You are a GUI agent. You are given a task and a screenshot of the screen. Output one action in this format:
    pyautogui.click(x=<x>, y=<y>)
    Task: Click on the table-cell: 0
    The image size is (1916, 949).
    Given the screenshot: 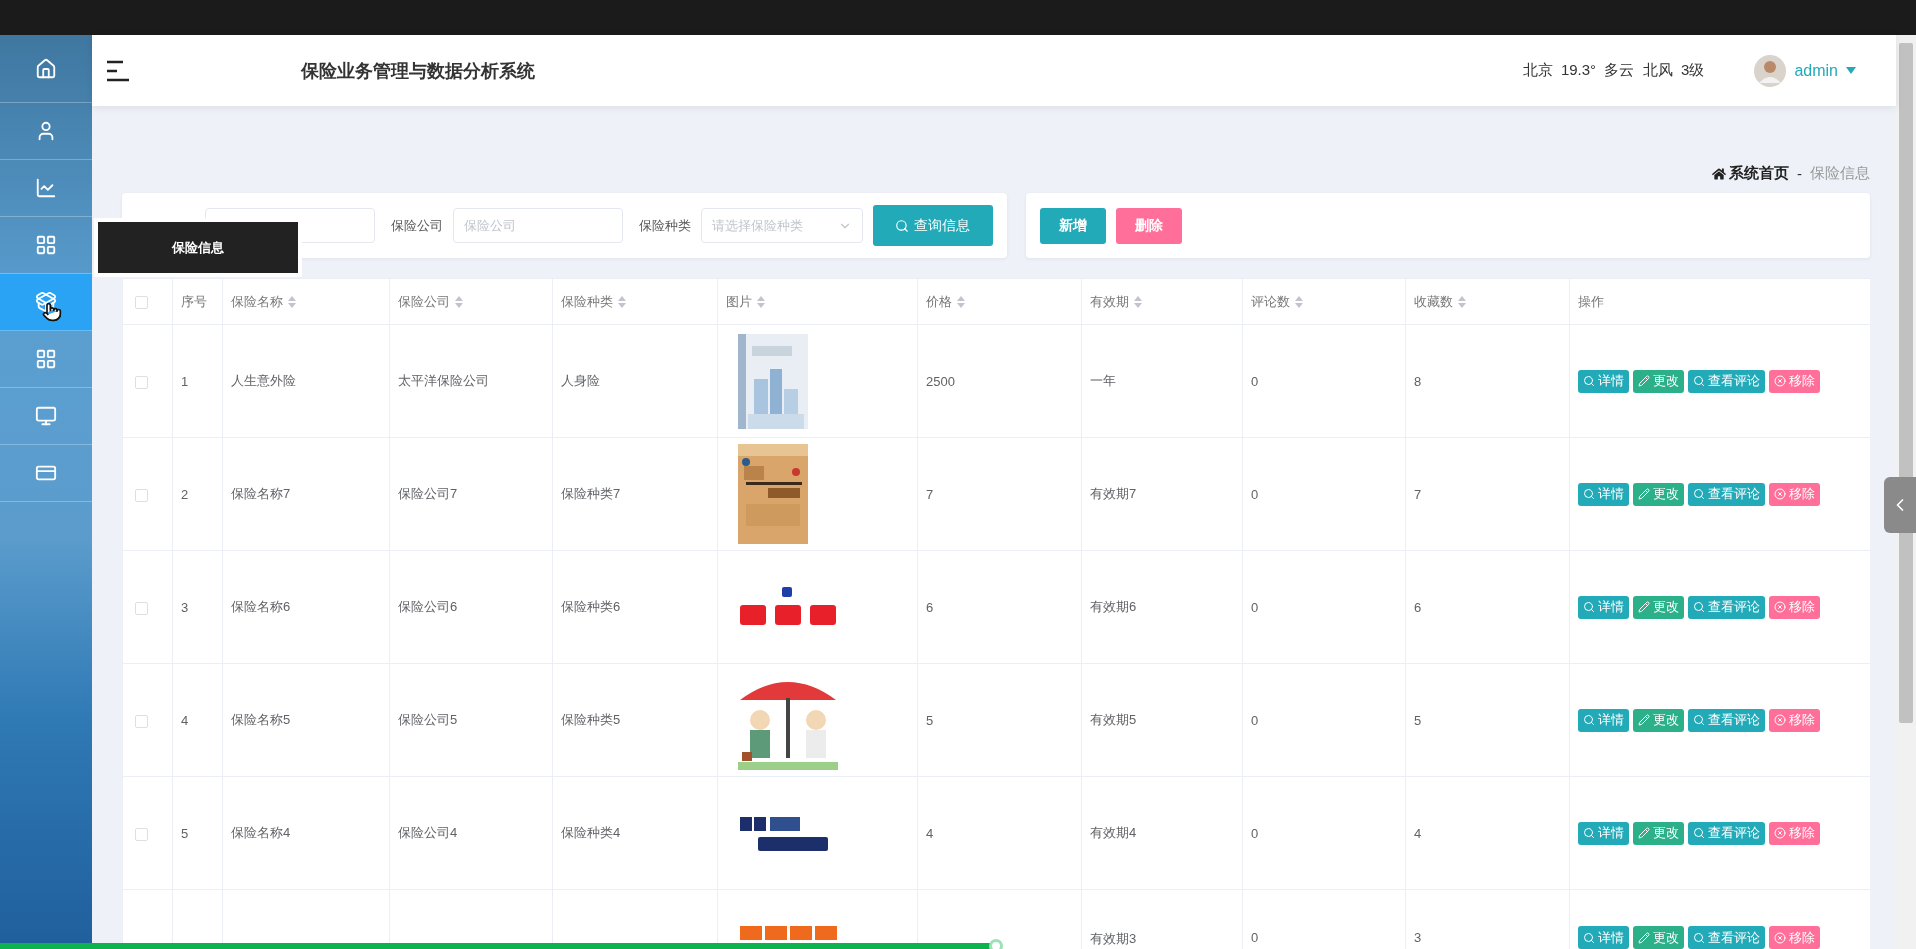 What is the action you would take?
    pyautogui.click(x=1255, y=381)
    